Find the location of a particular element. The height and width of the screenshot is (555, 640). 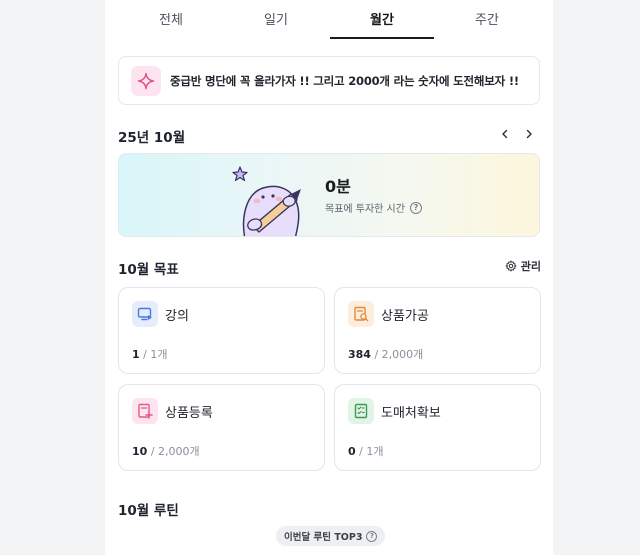

goal-progress: 384 / 2,000개 is located at coordinates (385, 354).